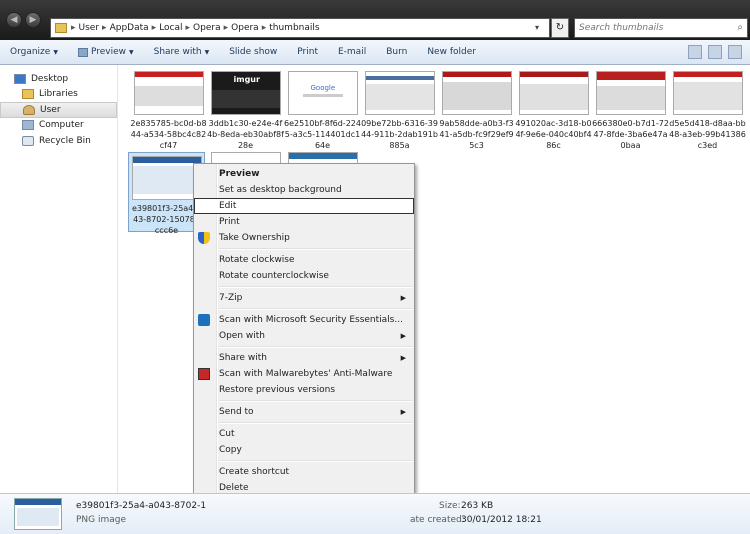  Describe the element at coordinates (477, 506) in the screenshot. I see `details-size-value: 263 KB` at that location.